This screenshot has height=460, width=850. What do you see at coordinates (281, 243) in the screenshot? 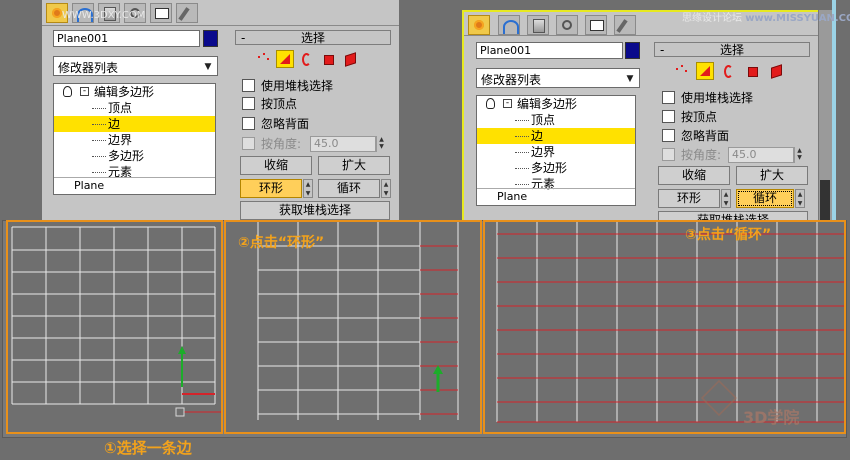
I see `step2-caption: ②点击“环形”` at bounding box center [281, 243].